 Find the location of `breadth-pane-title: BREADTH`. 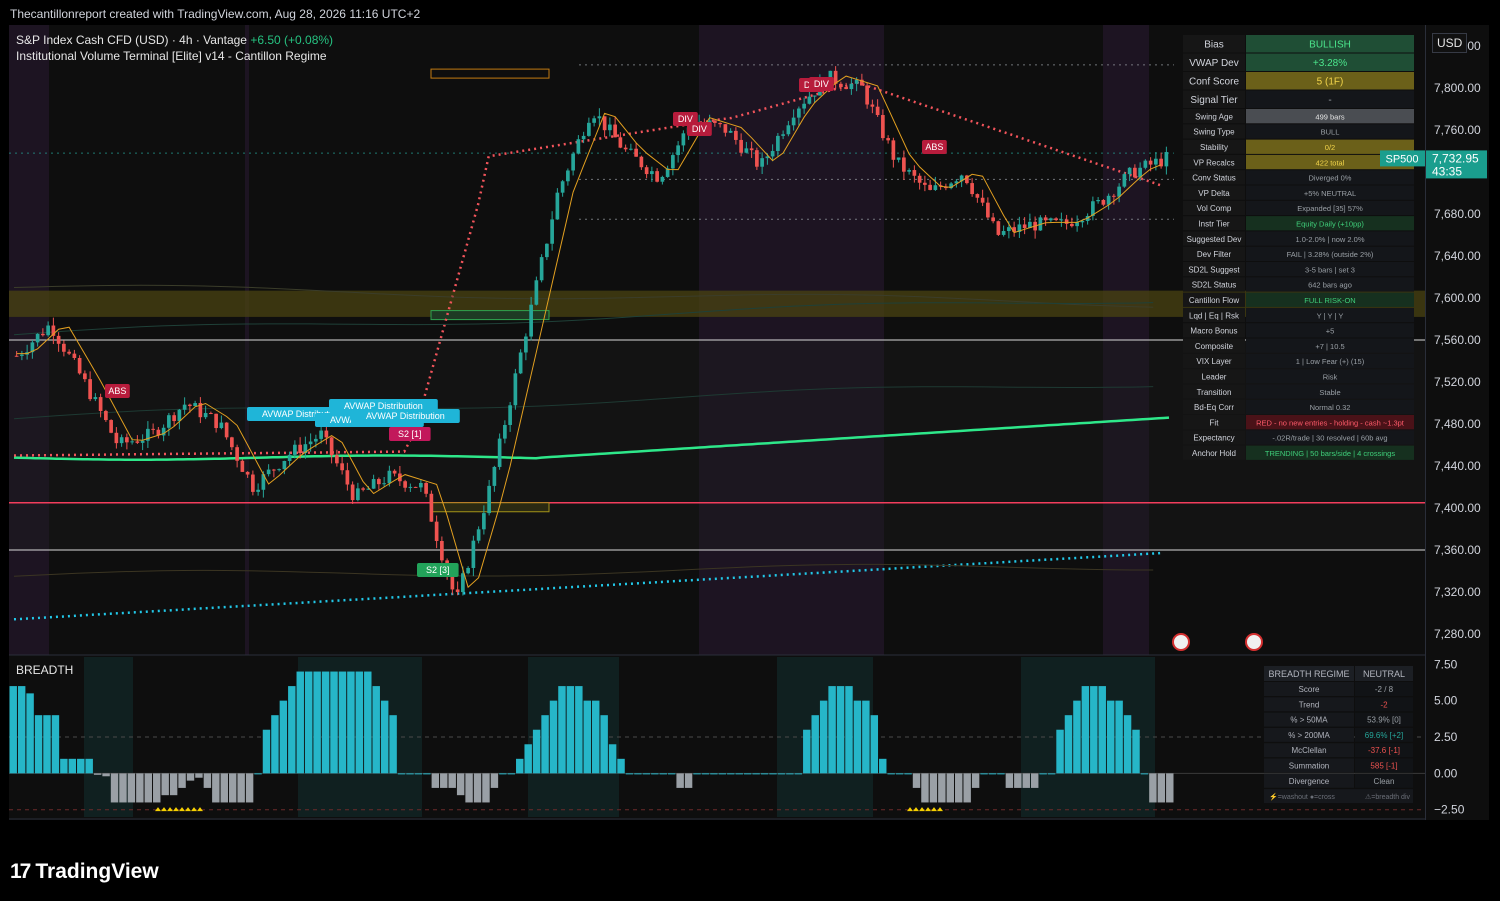

breadth-pane-title: BREADTH is located at coordinates (44, 670).